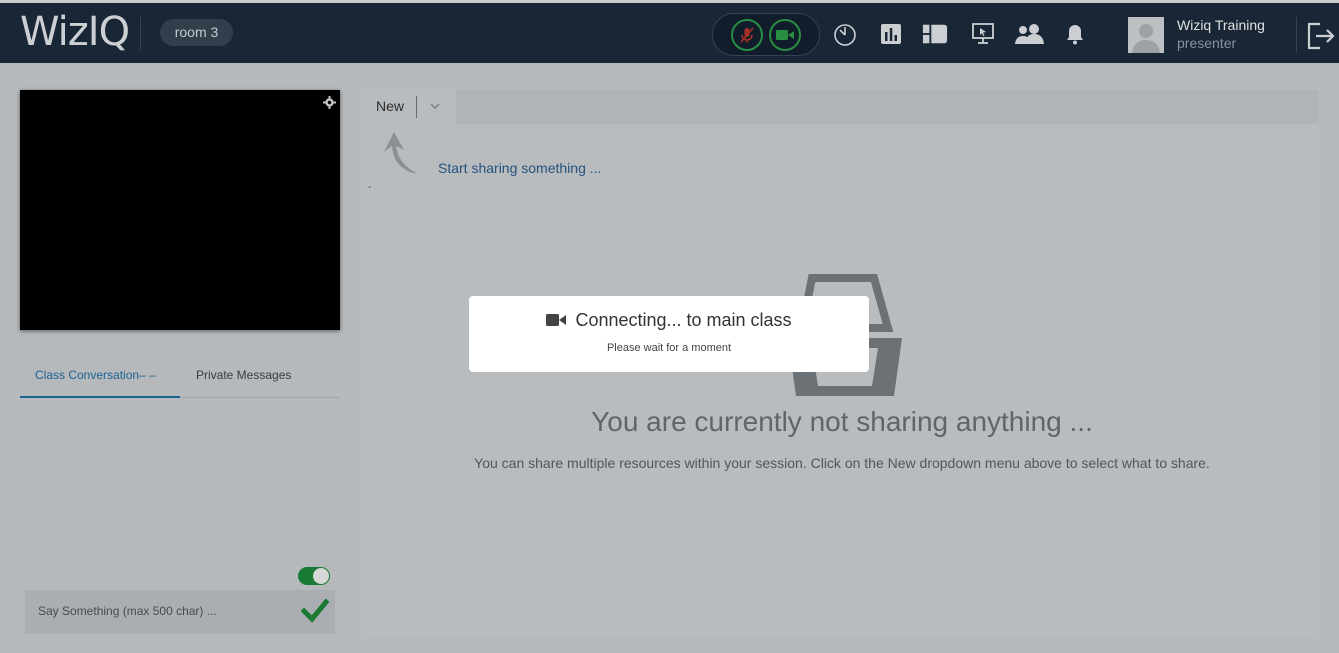 This screenshot has height=653, width=1339. Describe the element at coordinates (180, 210) in the screenshot. I see `video-panel` at that location.